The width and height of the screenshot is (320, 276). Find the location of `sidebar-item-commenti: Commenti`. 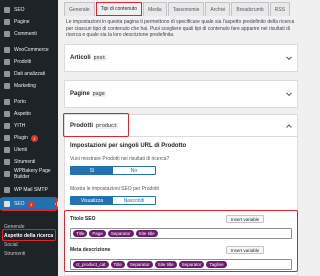

sidebar-item-commenti: Commenti is located at coordinates (29, 34).